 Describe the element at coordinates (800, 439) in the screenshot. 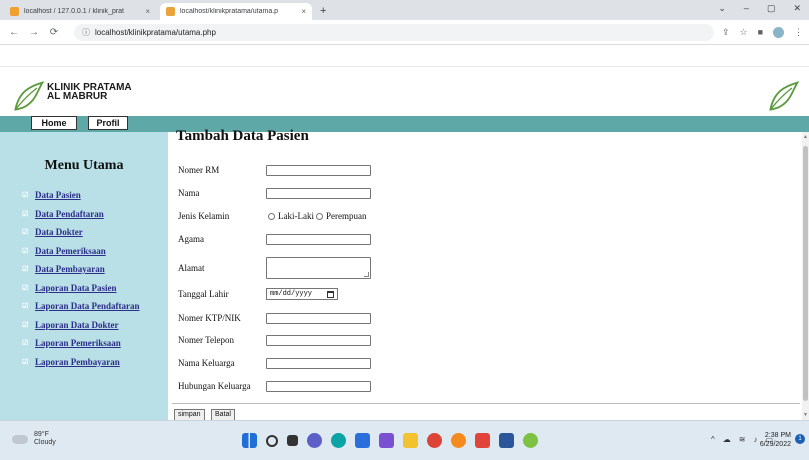

I see `notification-badge: 1` at that location.